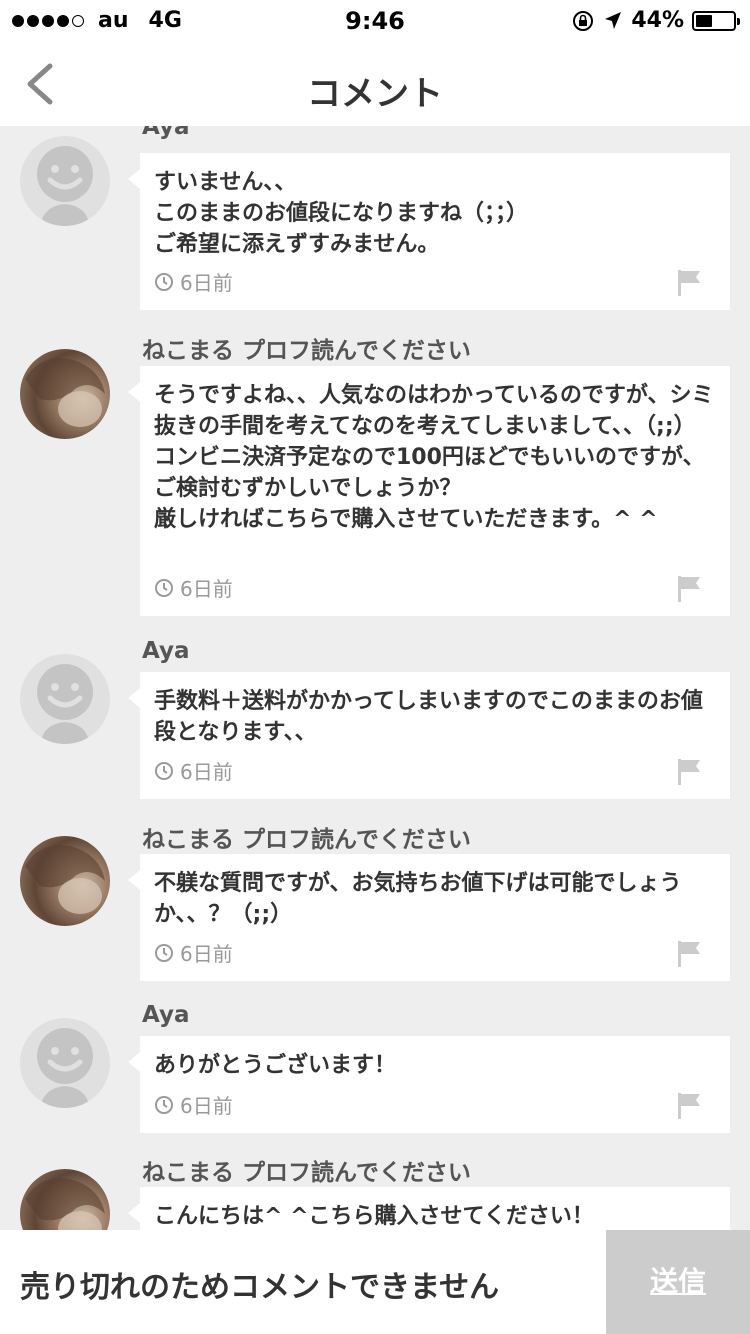 This screenshot has width=750, height=1334. I want to click on comment-bubble: ありがとうございます！ 6日前, so click(429, 1084).